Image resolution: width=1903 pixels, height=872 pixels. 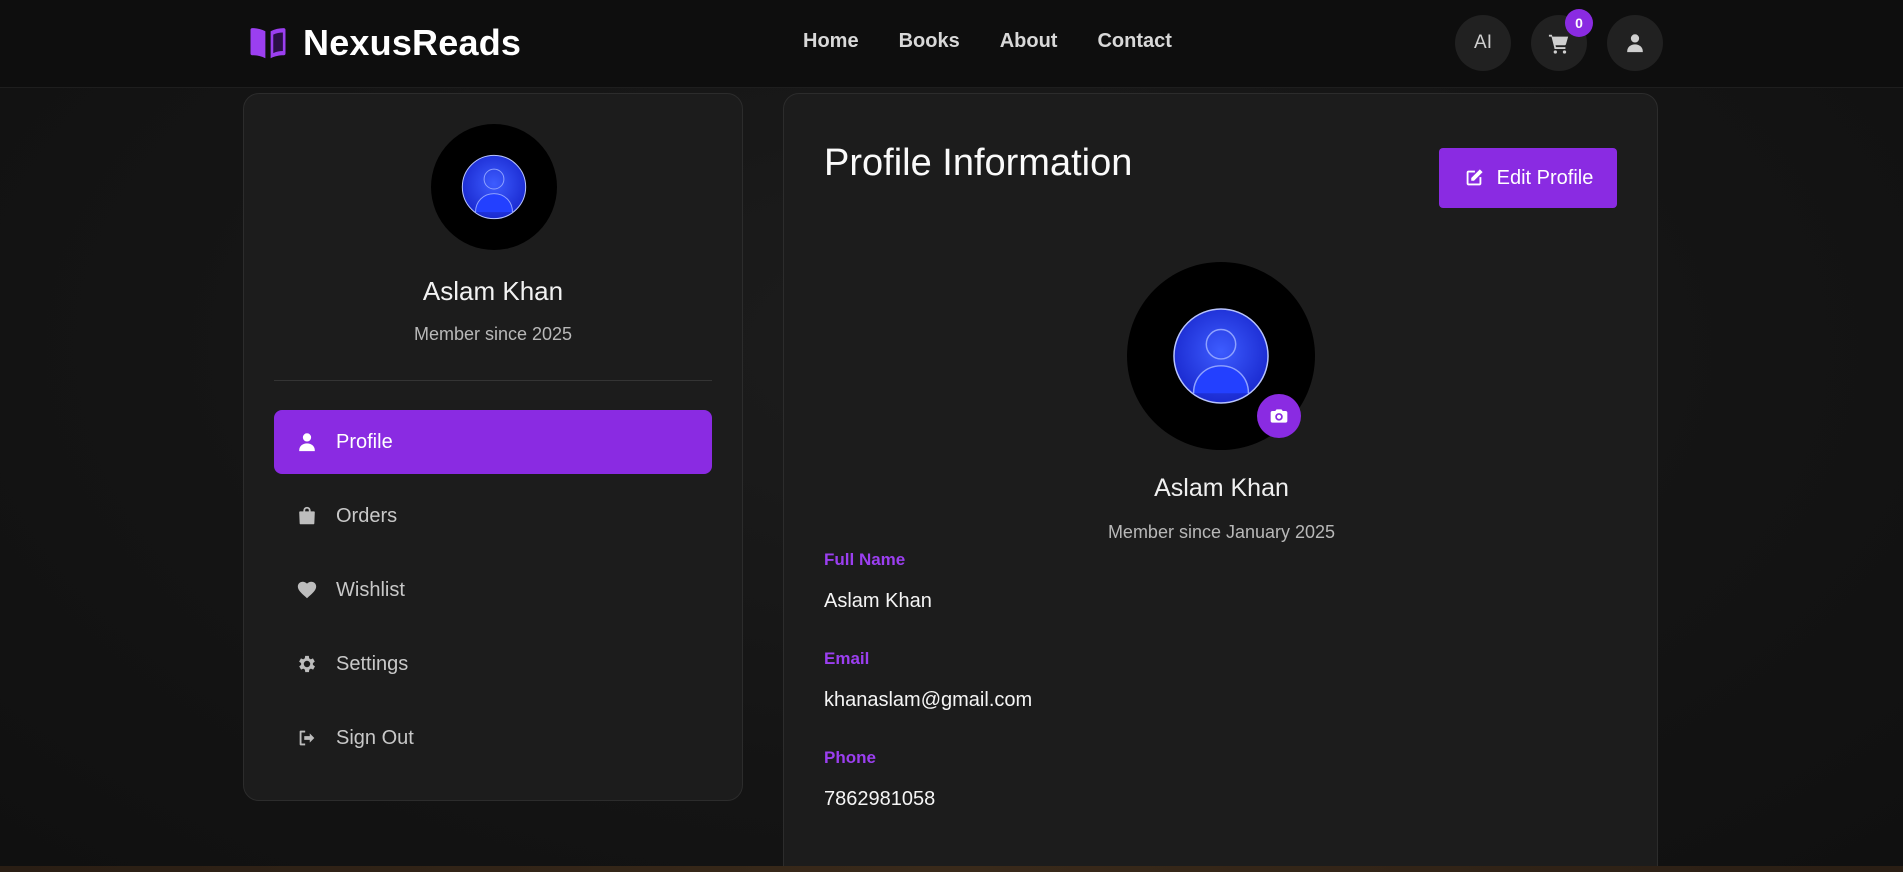 I want to click on full-name-value: Aslam Khan, so click(x=878, y=601).